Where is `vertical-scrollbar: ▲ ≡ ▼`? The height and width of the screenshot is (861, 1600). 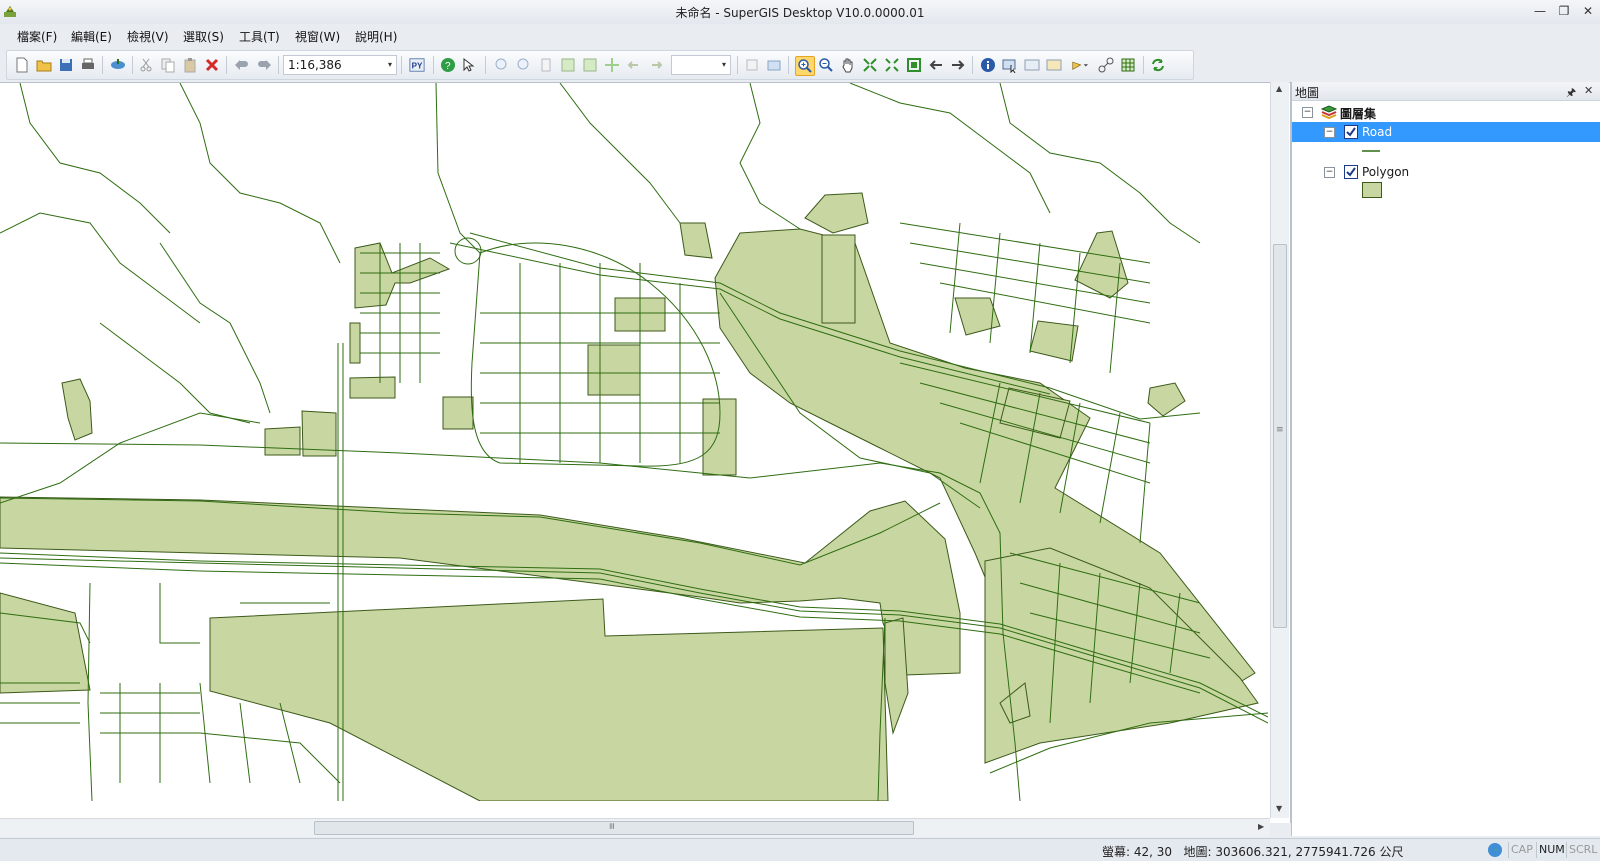 vertical-scrollbar: ▲ ≡ ▼ is located at coordinates (1279, 450).